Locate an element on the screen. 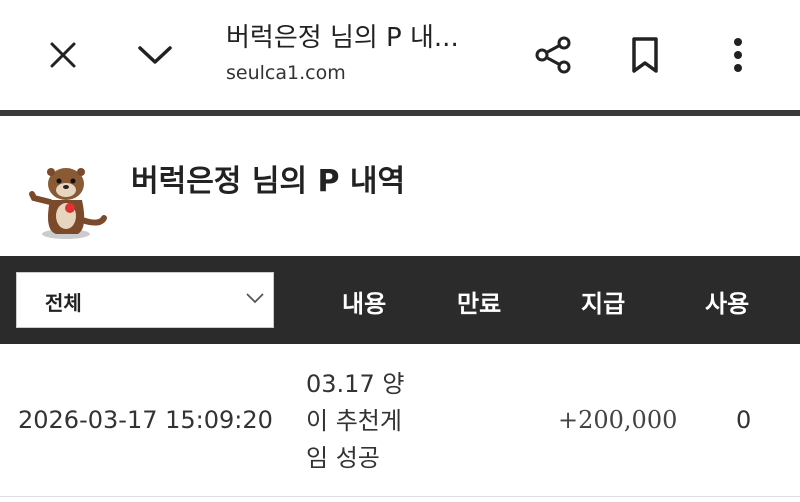 The height and width of the screenshot is (502, 800). bookmark-button is located at coordinates (645, 55).